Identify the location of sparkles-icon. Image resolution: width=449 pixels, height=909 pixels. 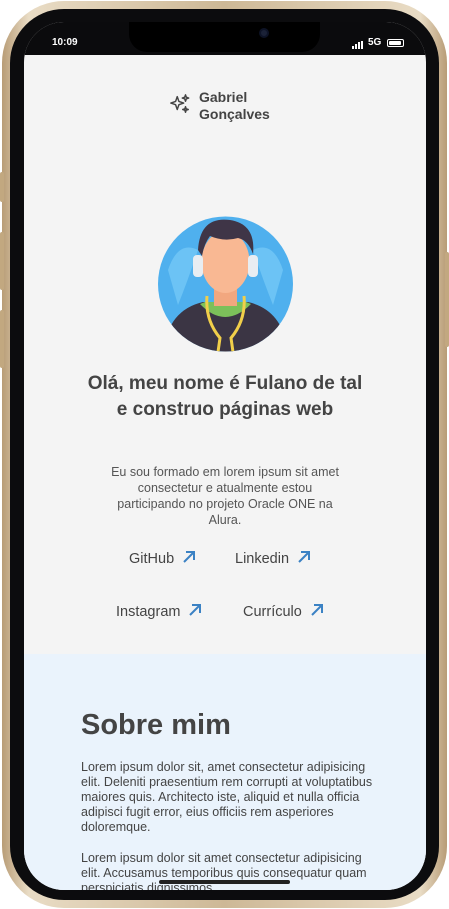
(180, 106).